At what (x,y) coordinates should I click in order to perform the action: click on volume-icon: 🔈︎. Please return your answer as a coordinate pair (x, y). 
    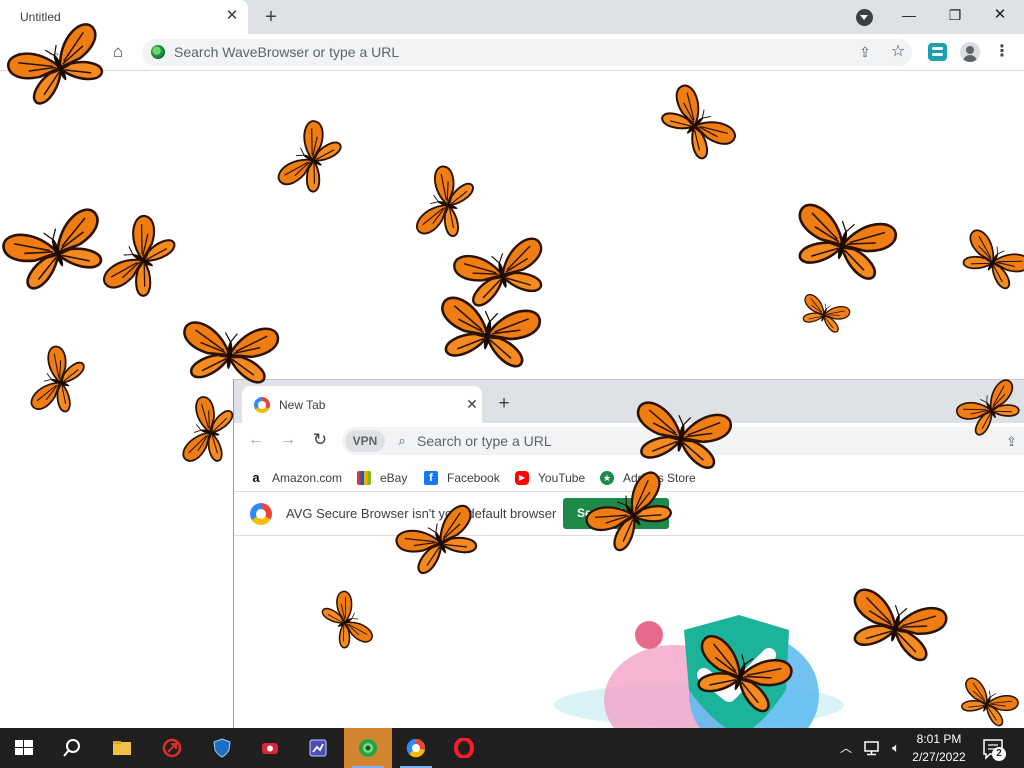
    Looking at the image, I should click on (896, 748).